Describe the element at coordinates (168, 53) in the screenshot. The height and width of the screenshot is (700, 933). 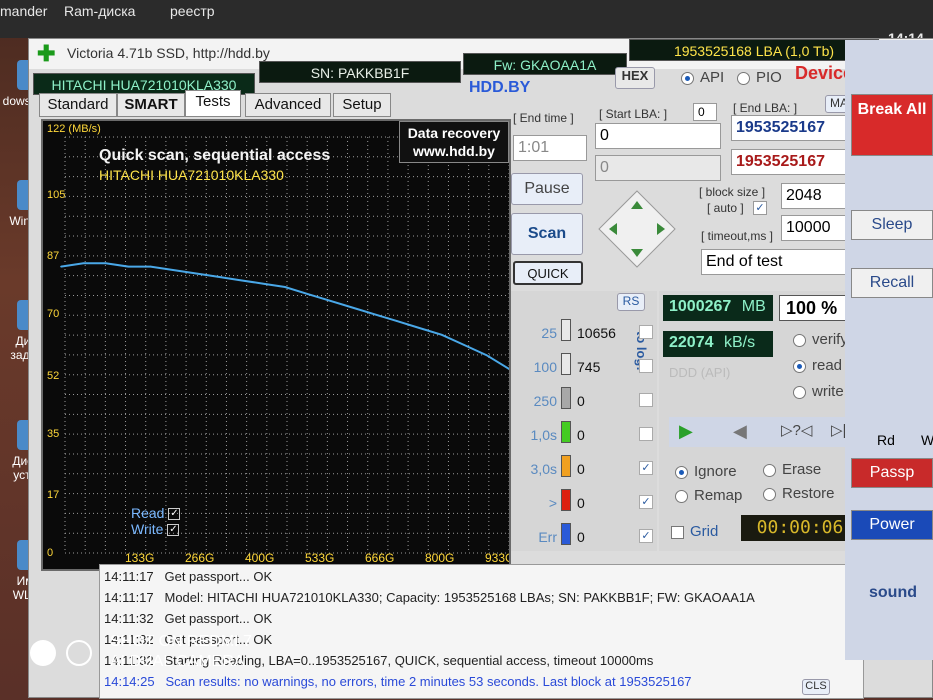
I see `window-title: Victoria 4.71b SSD, http://hdd.by` at that location.